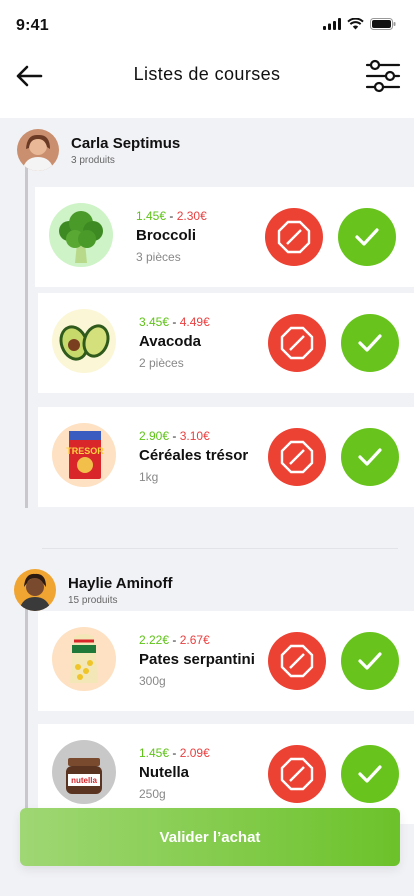 This screenshot has height=896, width=414. Describe the element at coordinates (158, 257) in the screenshot. I see `product-quantity: 3 pièces` at that location.